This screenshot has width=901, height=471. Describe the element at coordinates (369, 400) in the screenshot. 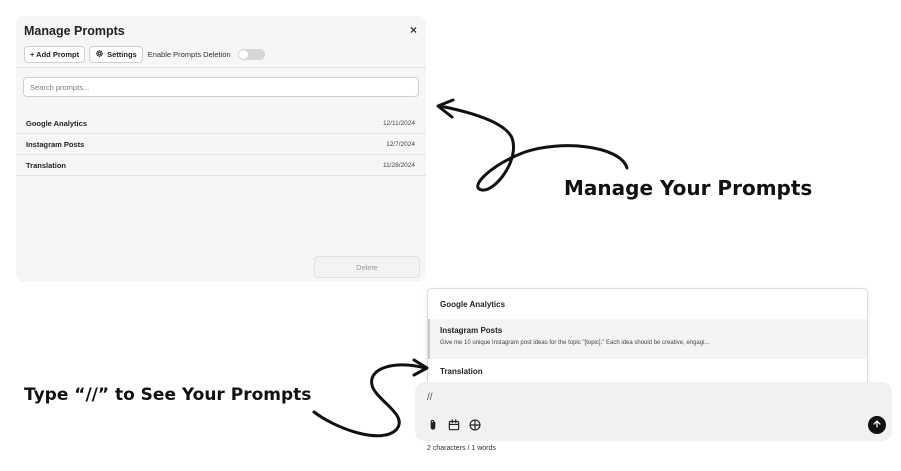

I see `arrow-to-input` at that location.